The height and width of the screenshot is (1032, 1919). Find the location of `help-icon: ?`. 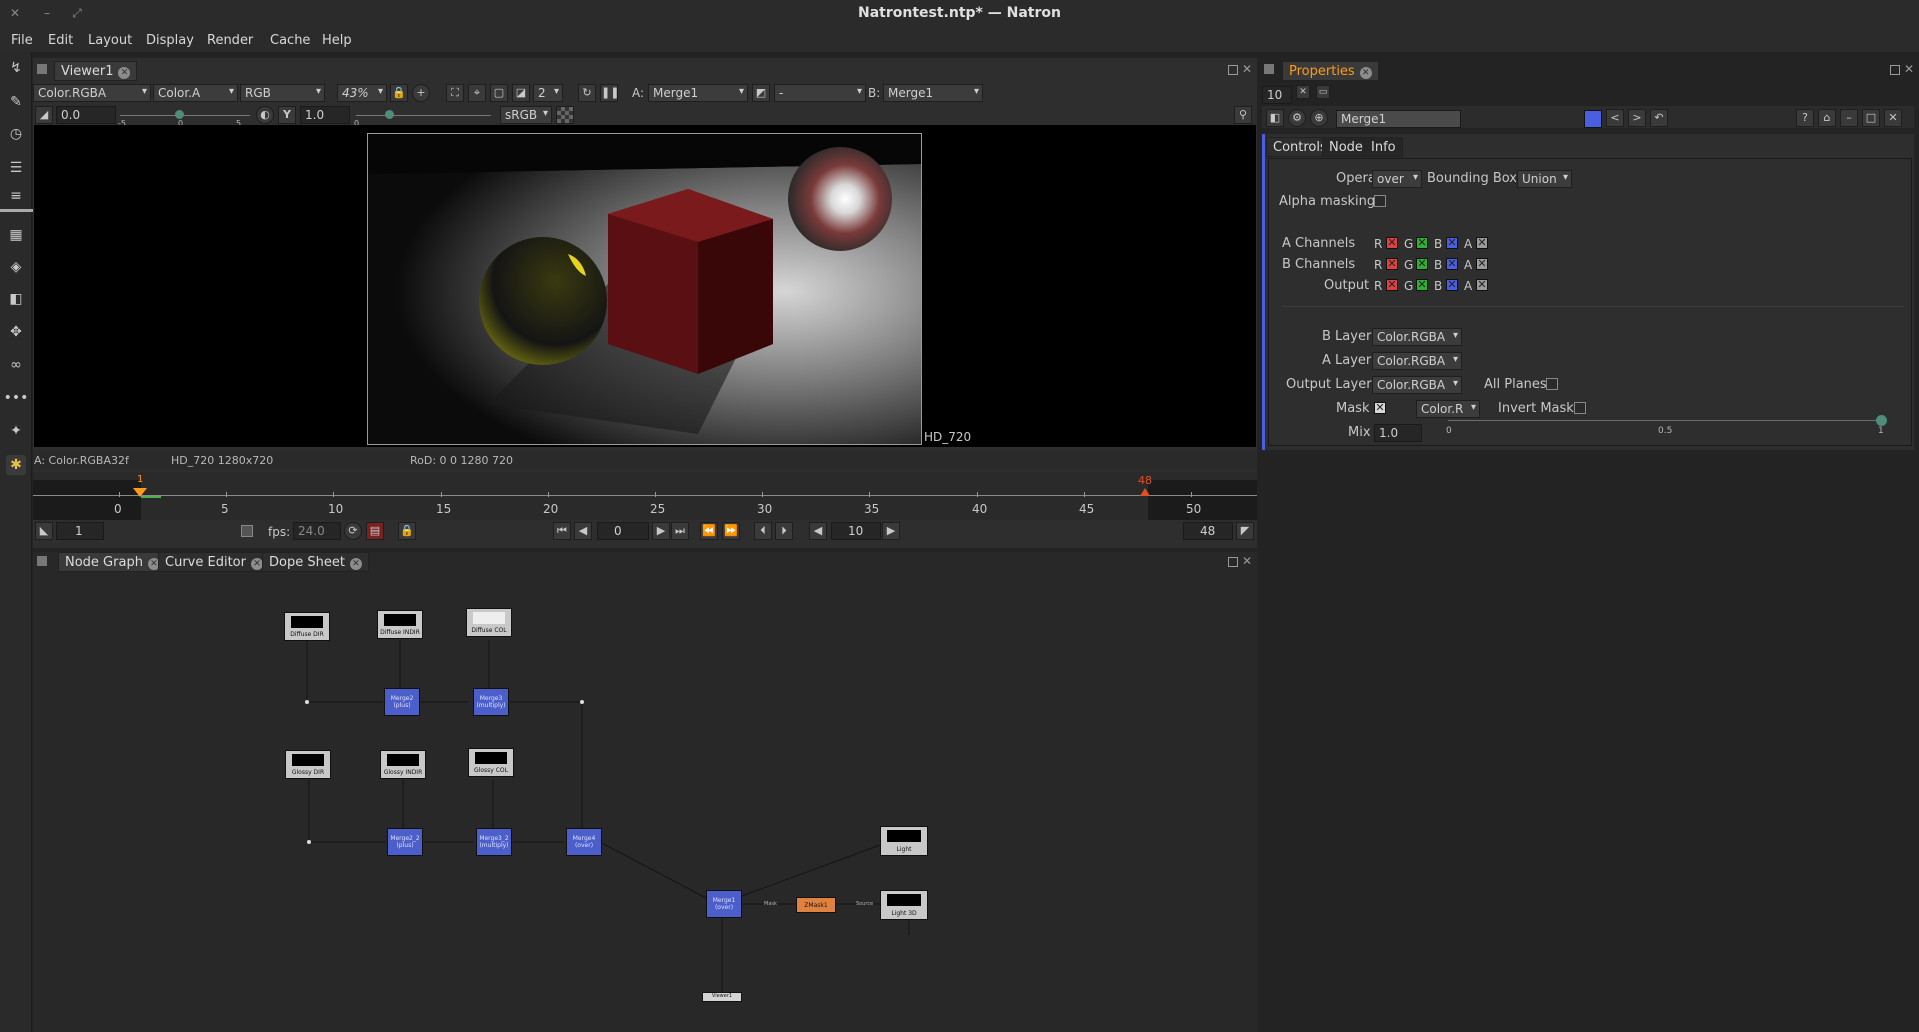

help-icon: ? is located at coordinates (1805, 118).